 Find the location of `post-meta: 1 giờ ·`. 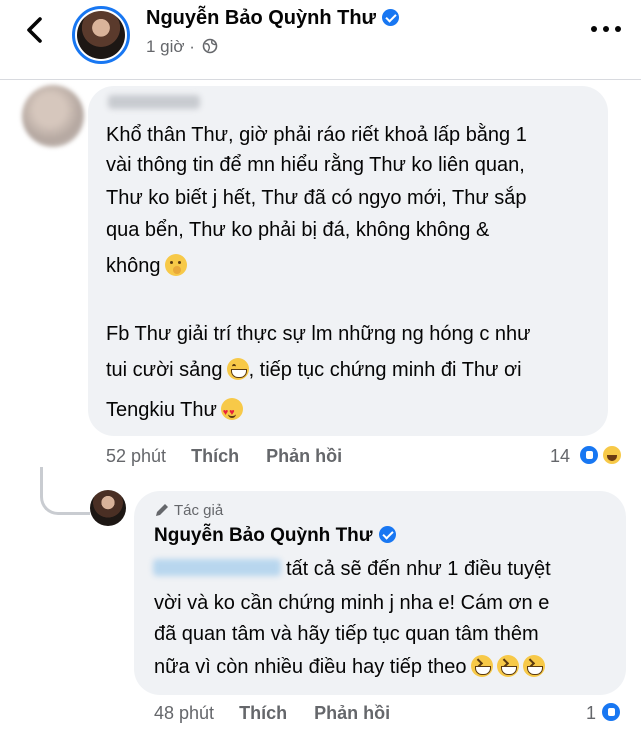

post-meta: 1 giờ · is located at coordinates (182, 47).